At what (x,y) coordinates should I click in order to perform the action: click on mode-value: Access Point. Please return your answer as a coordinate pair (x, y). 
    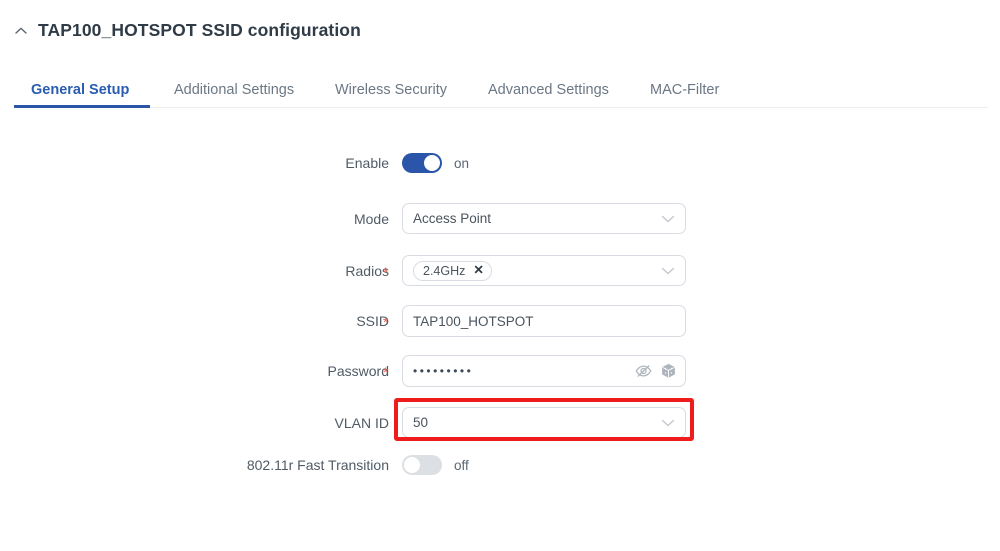
    Looking at the image, I should click on (452, 218).